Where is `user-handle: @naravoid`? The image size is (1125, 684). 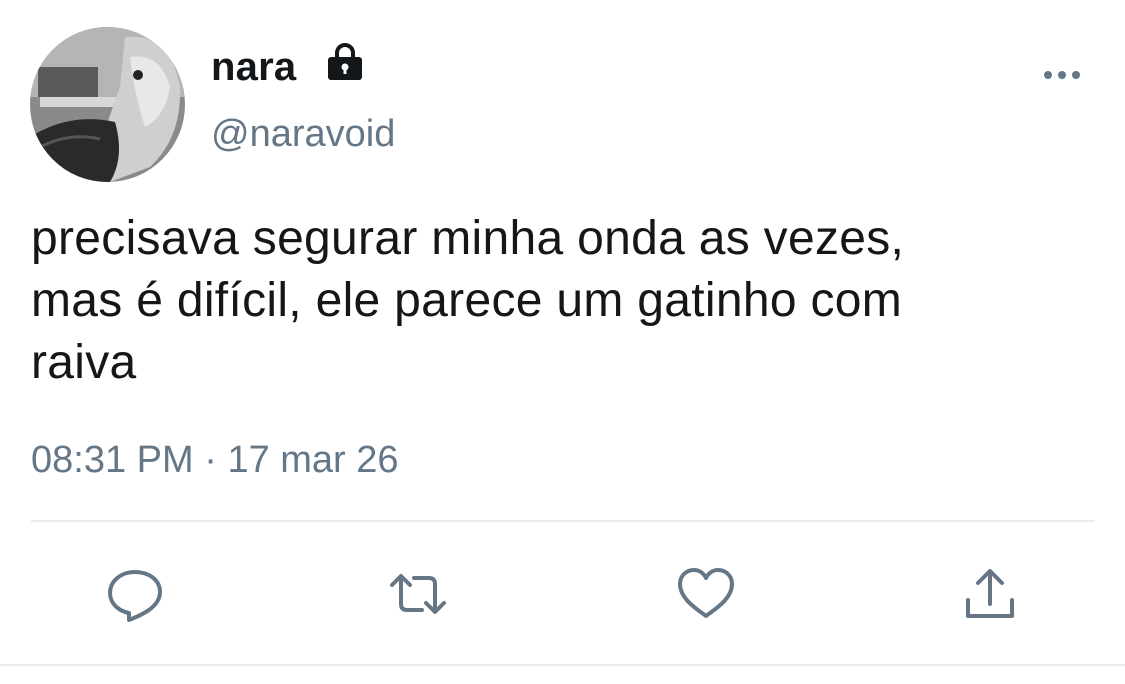
user-handle: @naravoid is located at coordinates (303, 134).